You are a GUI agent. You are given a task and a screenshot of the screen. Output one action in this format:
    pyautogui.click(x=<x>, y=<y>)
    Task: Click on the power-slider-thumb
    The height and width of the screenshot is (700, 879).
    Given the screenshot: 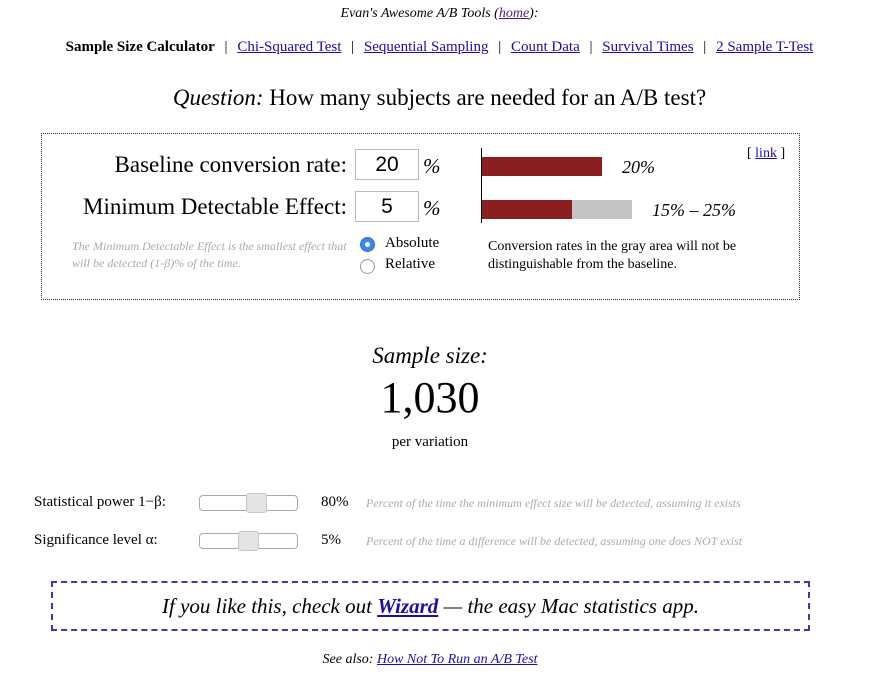 What is the action you would take?
    pyautogui.click(x=256, y=503)
    